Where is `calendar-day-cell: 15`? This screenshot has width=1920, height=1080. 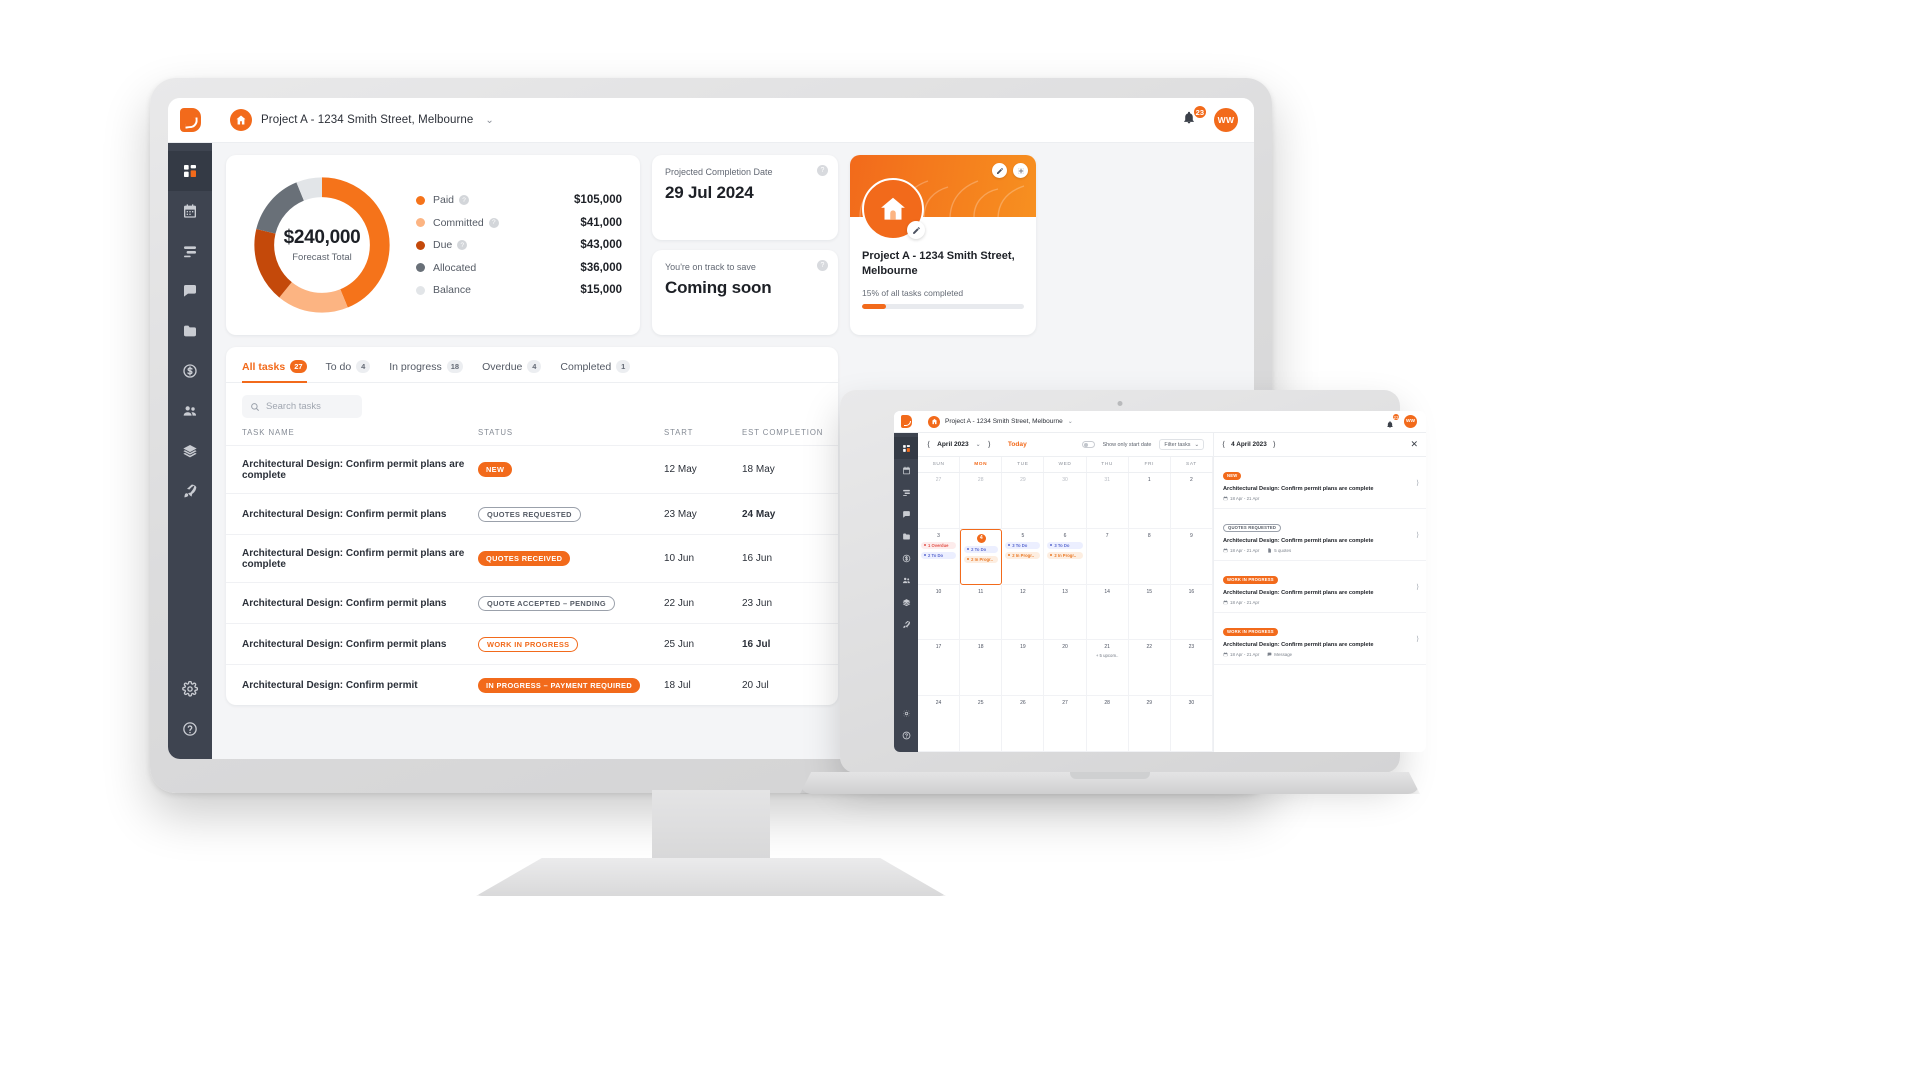
calendar-day-cell: 15 is located at coordinates (1149, 612).